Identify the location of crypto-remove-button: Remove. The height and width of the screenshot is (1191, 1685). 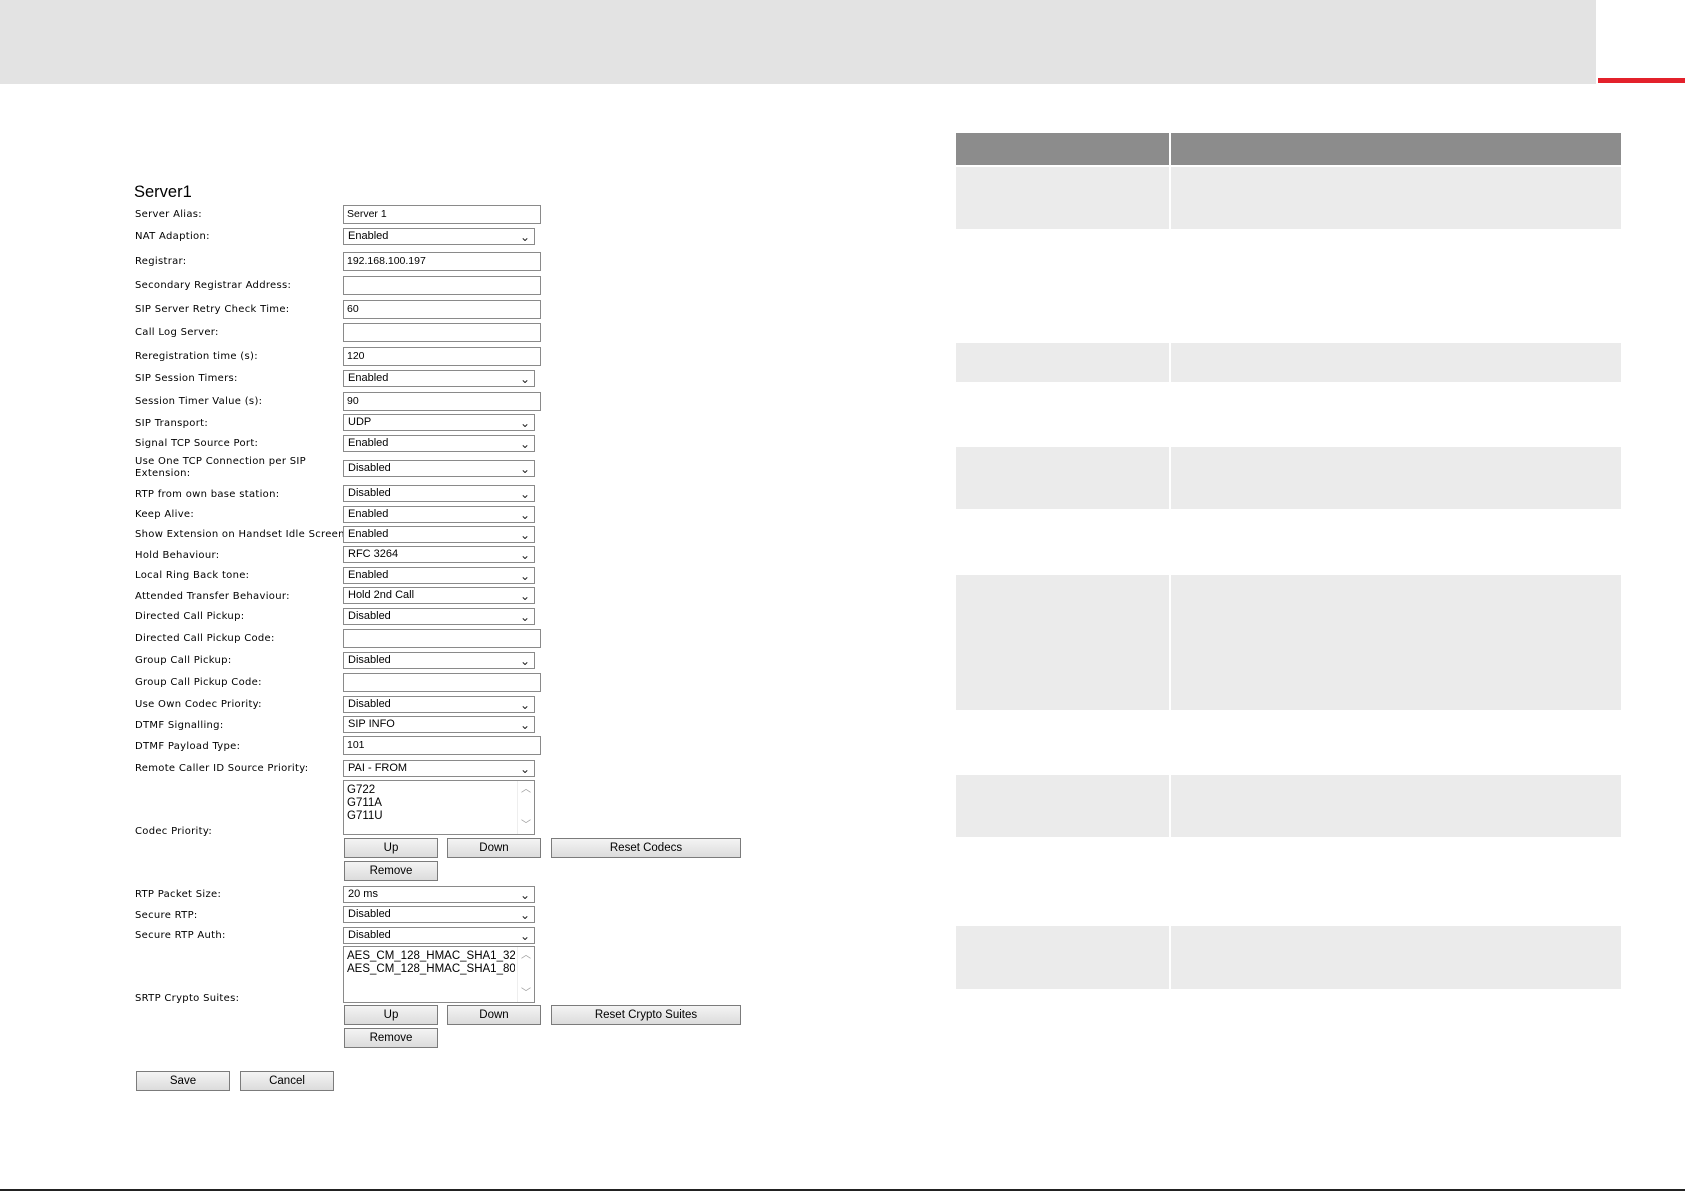
(391, 1038).